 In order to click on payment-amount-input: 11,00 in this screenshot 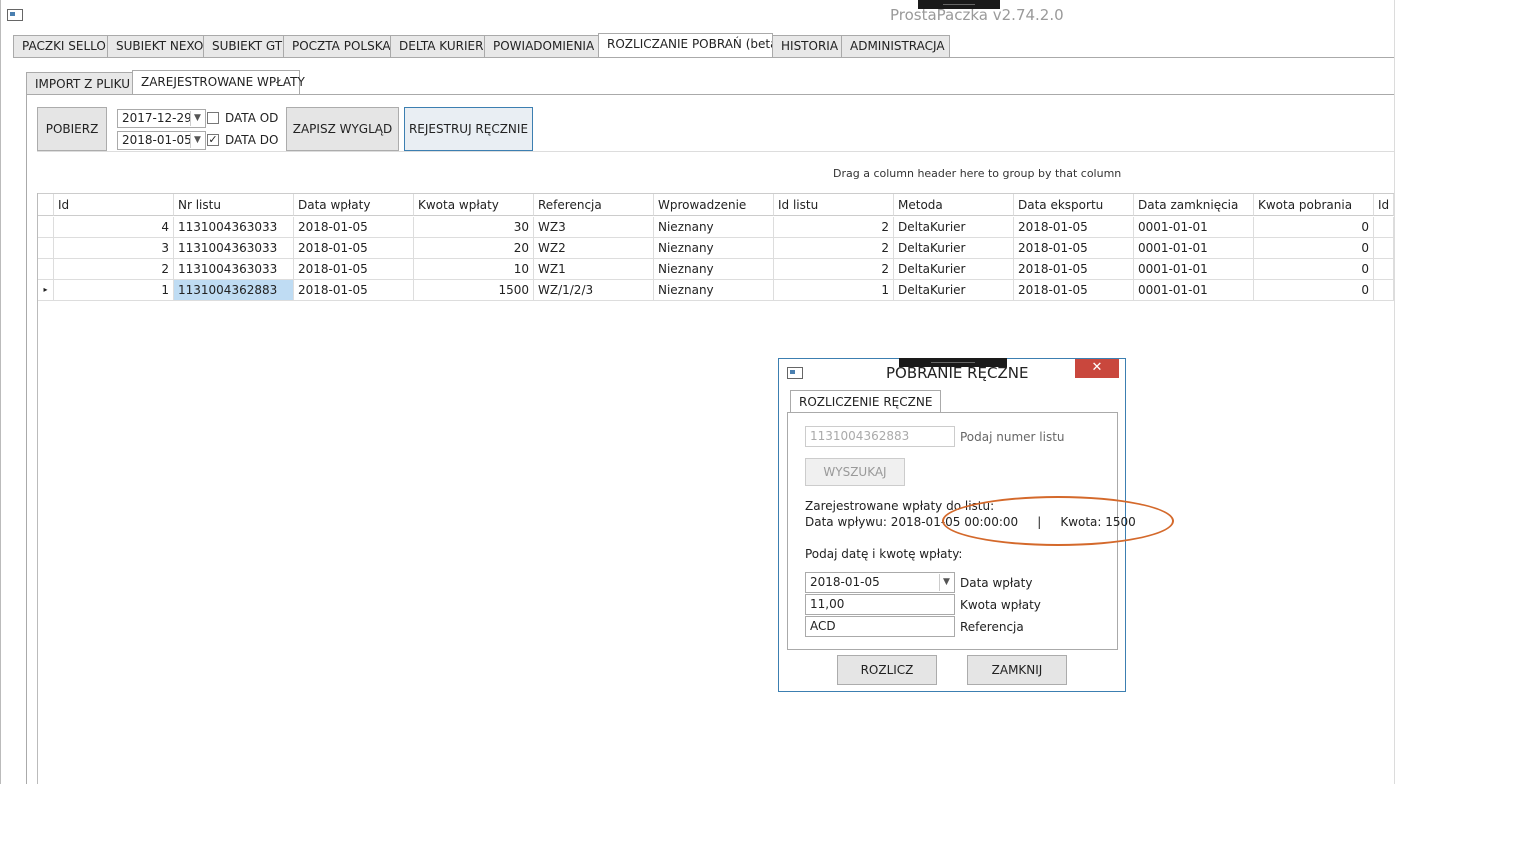, I will do `click(880, 604)`.